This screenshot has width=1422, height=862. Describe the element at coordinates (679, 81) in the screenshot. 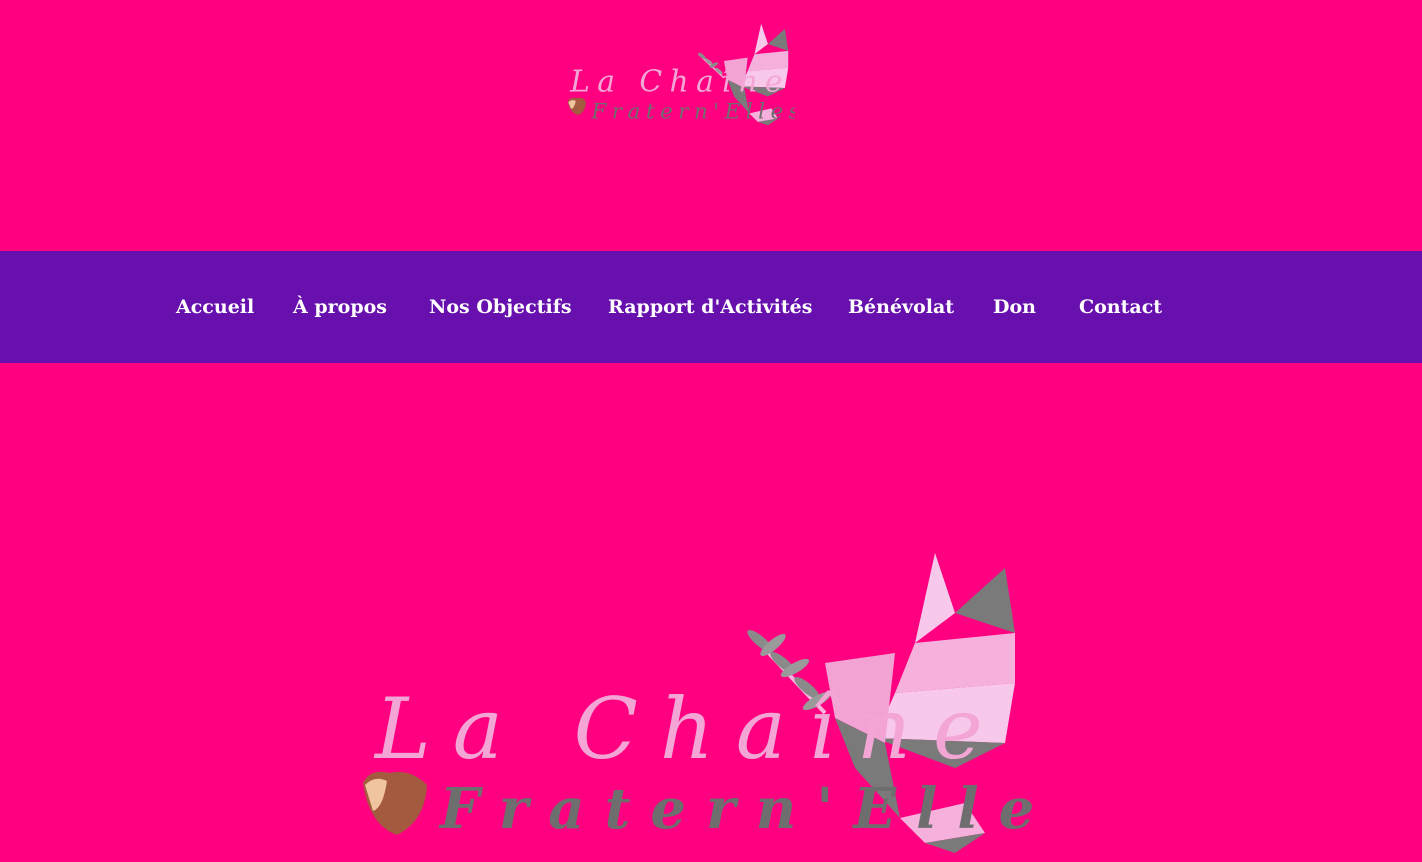

I see `logo-line1: La Chaîne` at that location.